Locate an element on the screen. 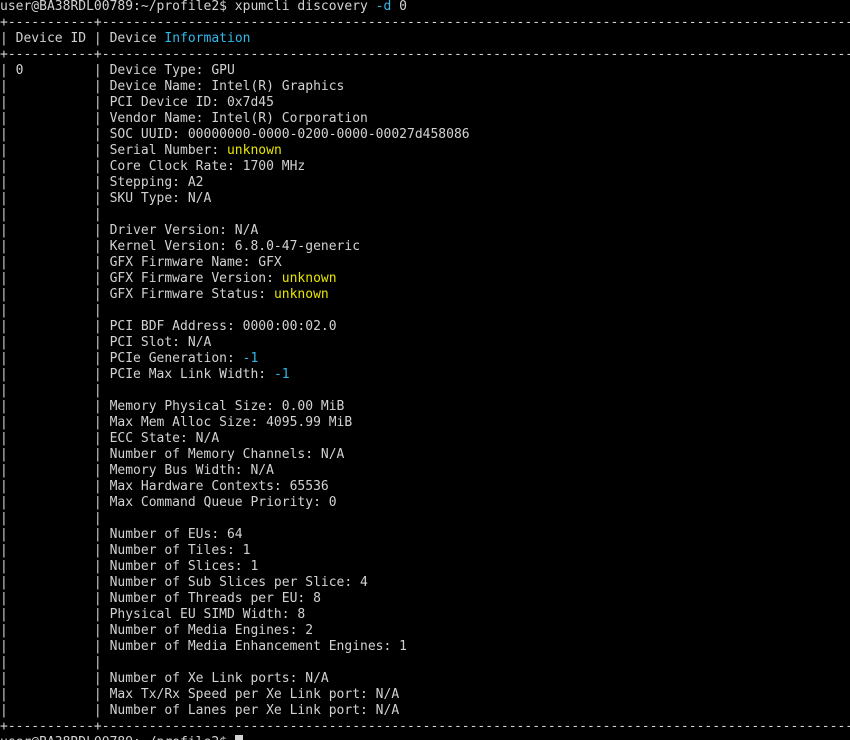  table-header-row-segment: Information is located at coordinates (207, 38).